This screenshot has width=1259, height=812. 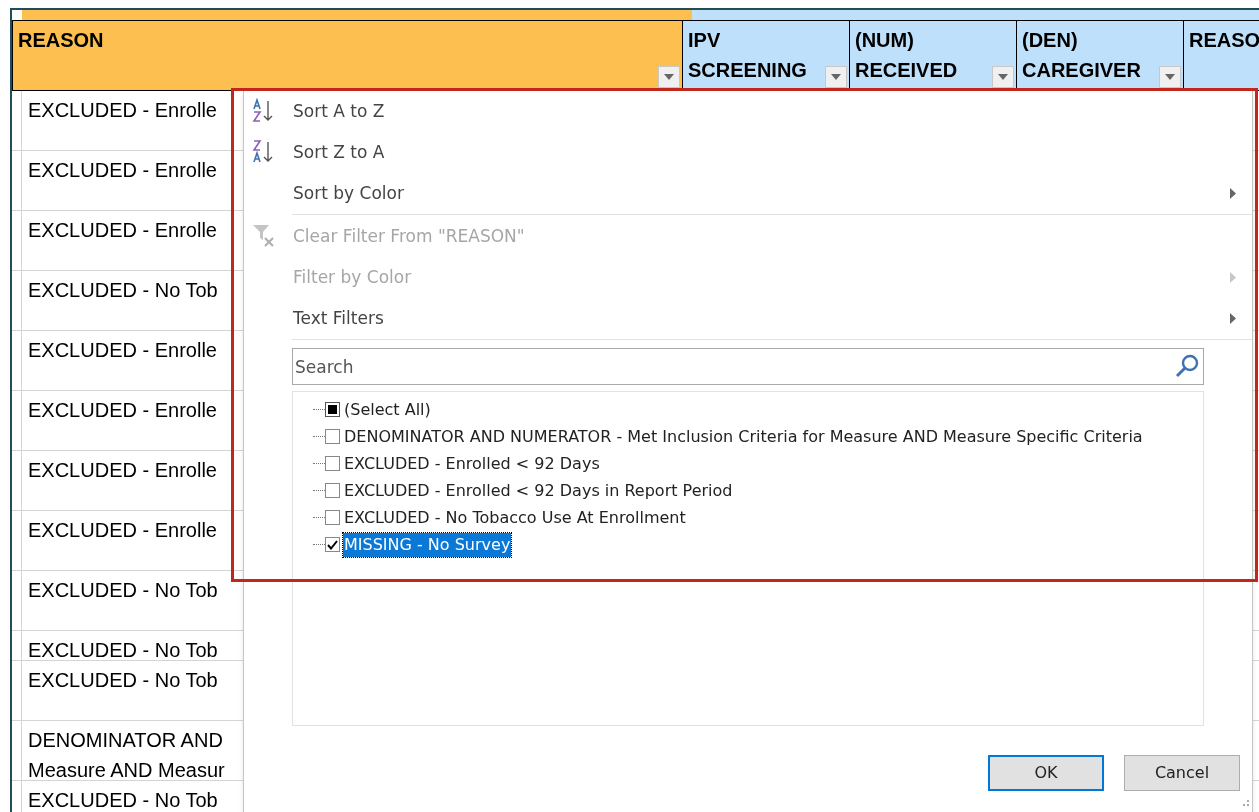 What do you see at coordinates (748, 193) in the screenshot?
I see `menu-item: Sort by Color` at bounding box center [748, 193].